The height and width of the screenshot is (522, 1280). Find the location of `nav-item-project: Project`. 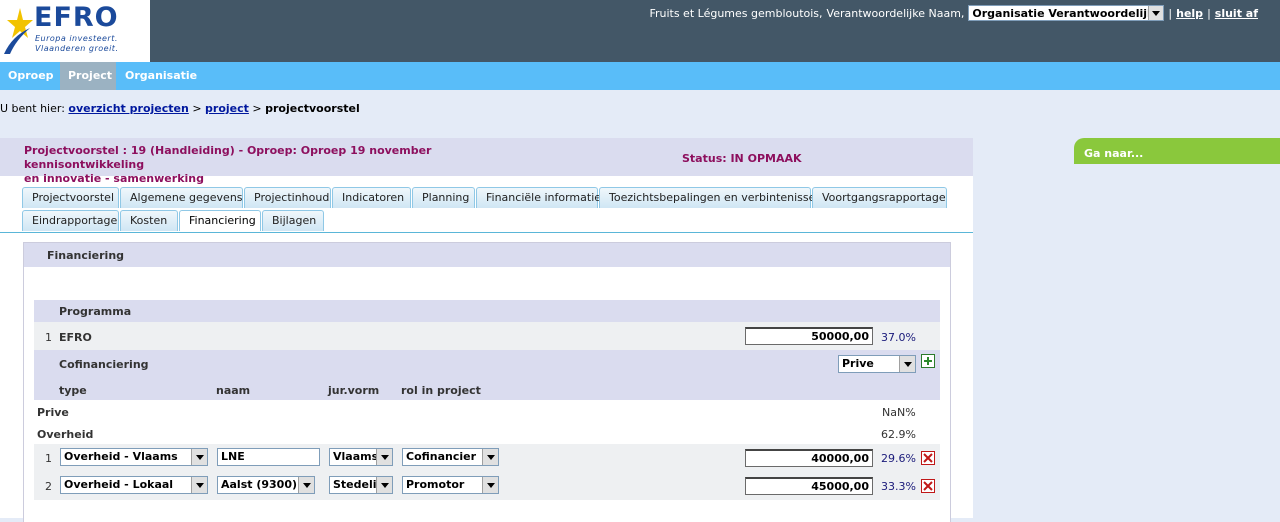

nav-item-project: Project is located at coordinates (88, 76).